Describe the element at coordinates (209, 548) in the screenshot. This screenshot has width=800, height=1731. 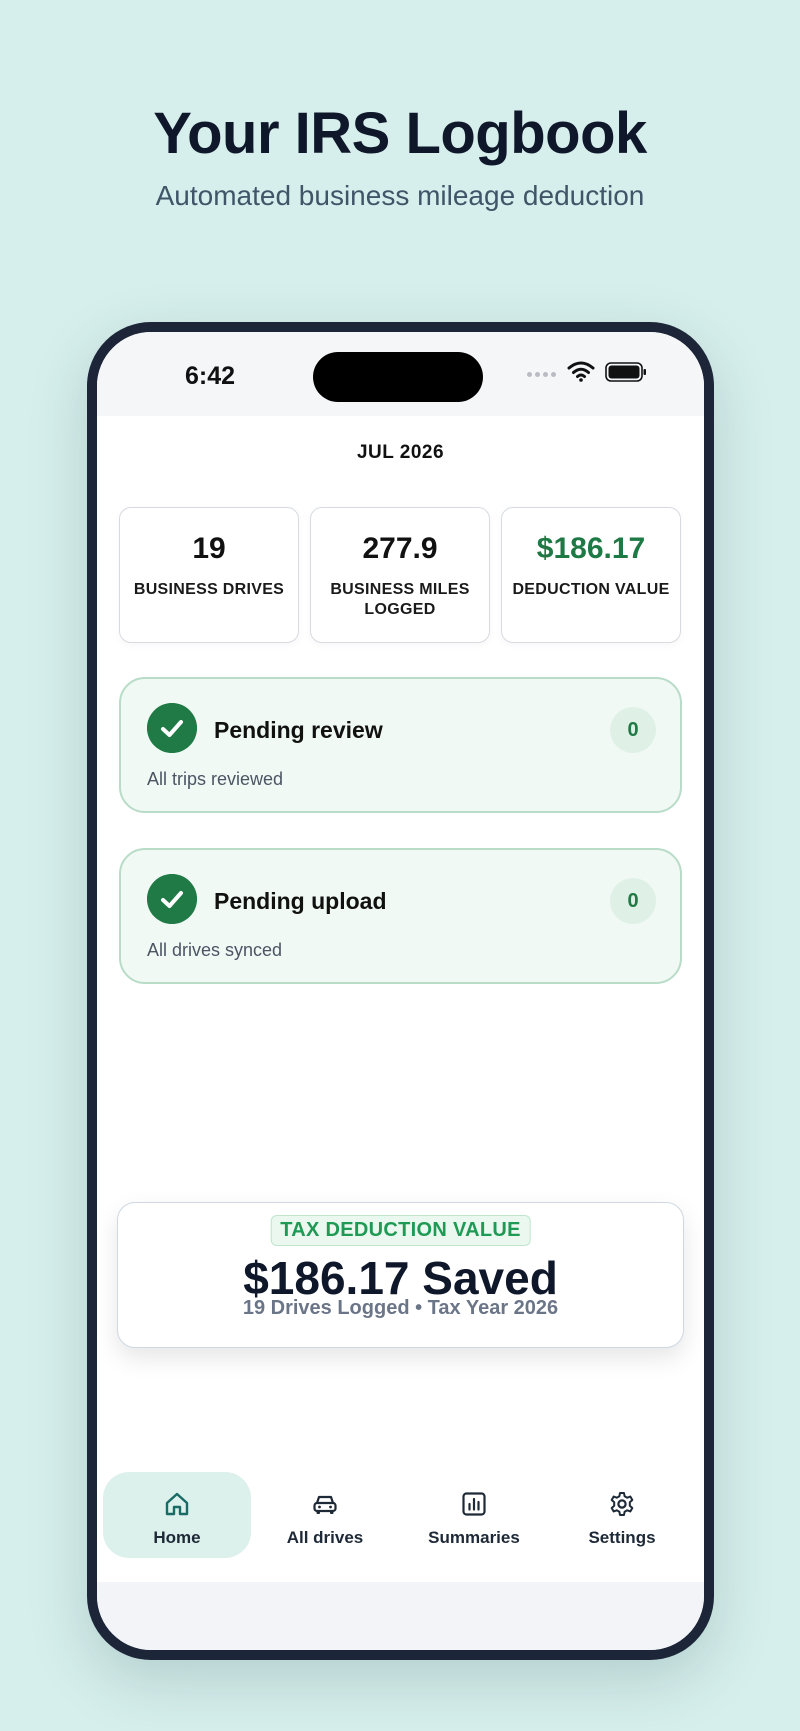
I see `stat-value: 19` at that location.